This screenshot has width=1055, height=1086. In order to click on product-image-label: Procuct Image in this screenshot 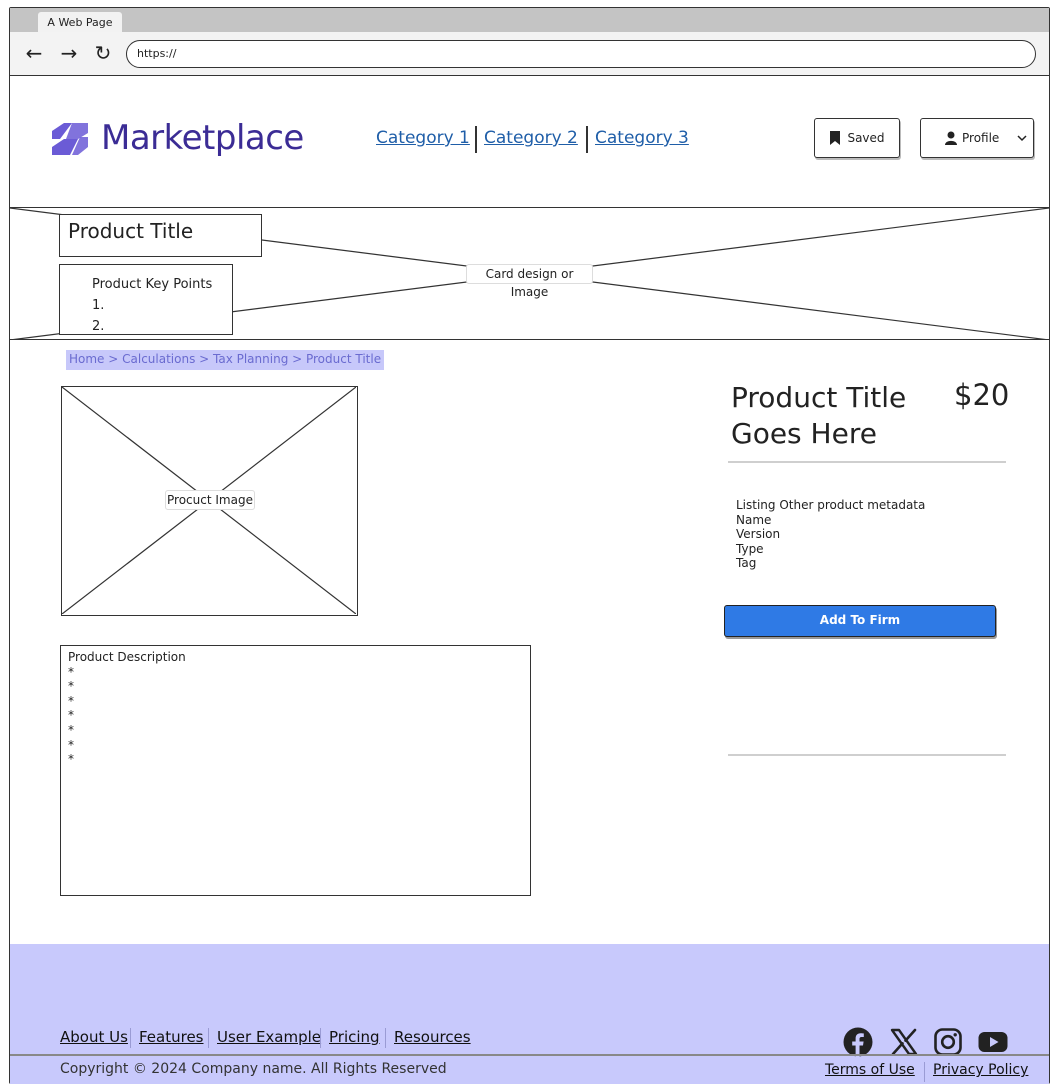, I will do `click(210, 500)`.